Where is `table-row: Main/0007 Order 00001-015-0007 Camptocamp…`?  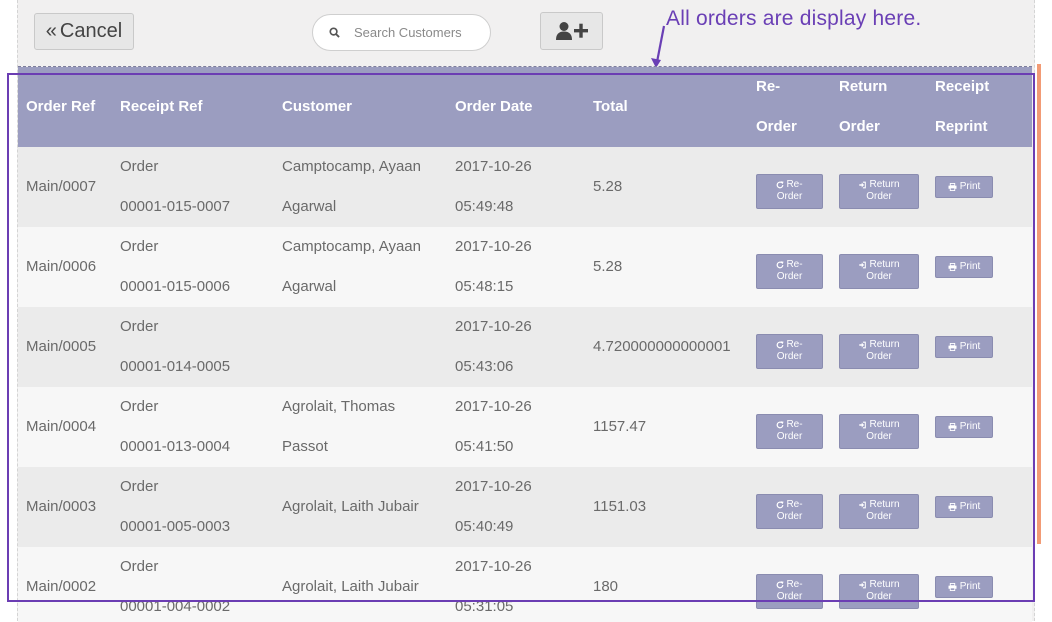
table-row: Main/0007 Order 00001-015-0007 Camptocamp… is located at coordinates (525, 187).